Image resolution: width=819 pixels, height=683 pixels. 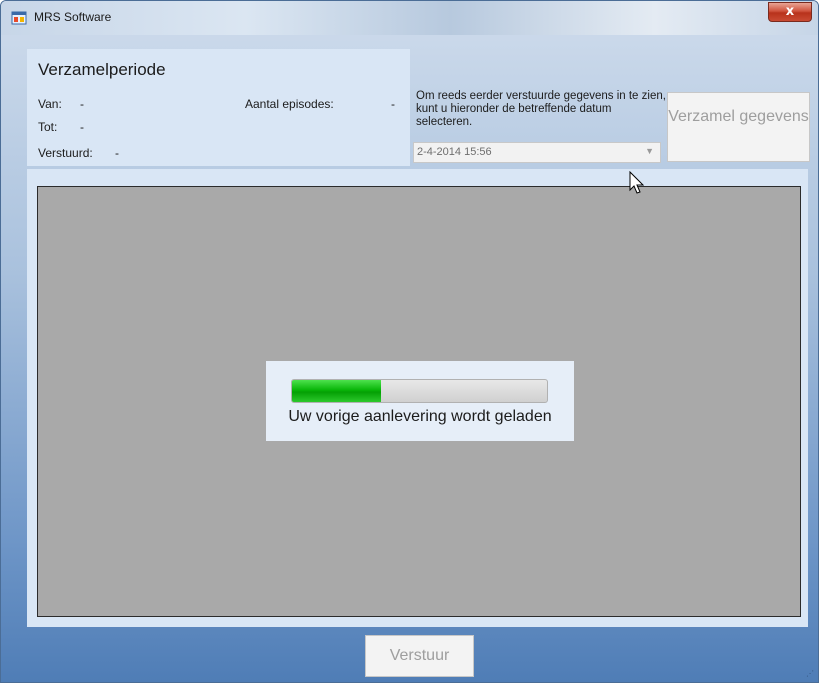 I want to click on loading-box: Uw vorige aanlevering wordt geladen, so click(x=420, y=401).